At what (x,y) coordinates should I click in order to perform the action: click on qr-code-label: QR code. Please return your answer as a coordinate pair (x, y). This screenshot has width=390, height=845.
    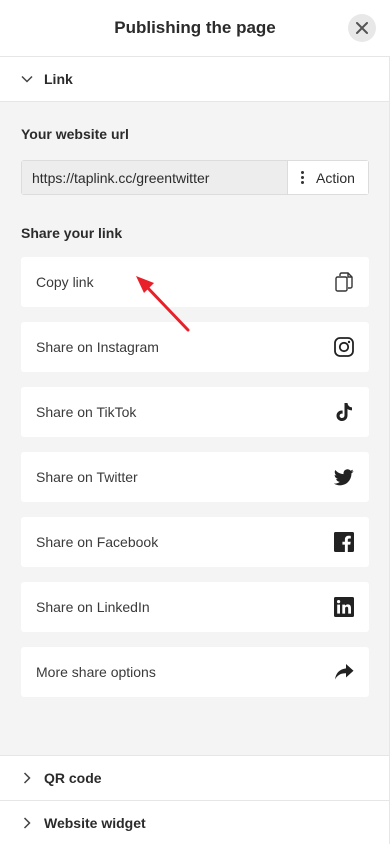
    Looking at the image, I should click on (73, 778).